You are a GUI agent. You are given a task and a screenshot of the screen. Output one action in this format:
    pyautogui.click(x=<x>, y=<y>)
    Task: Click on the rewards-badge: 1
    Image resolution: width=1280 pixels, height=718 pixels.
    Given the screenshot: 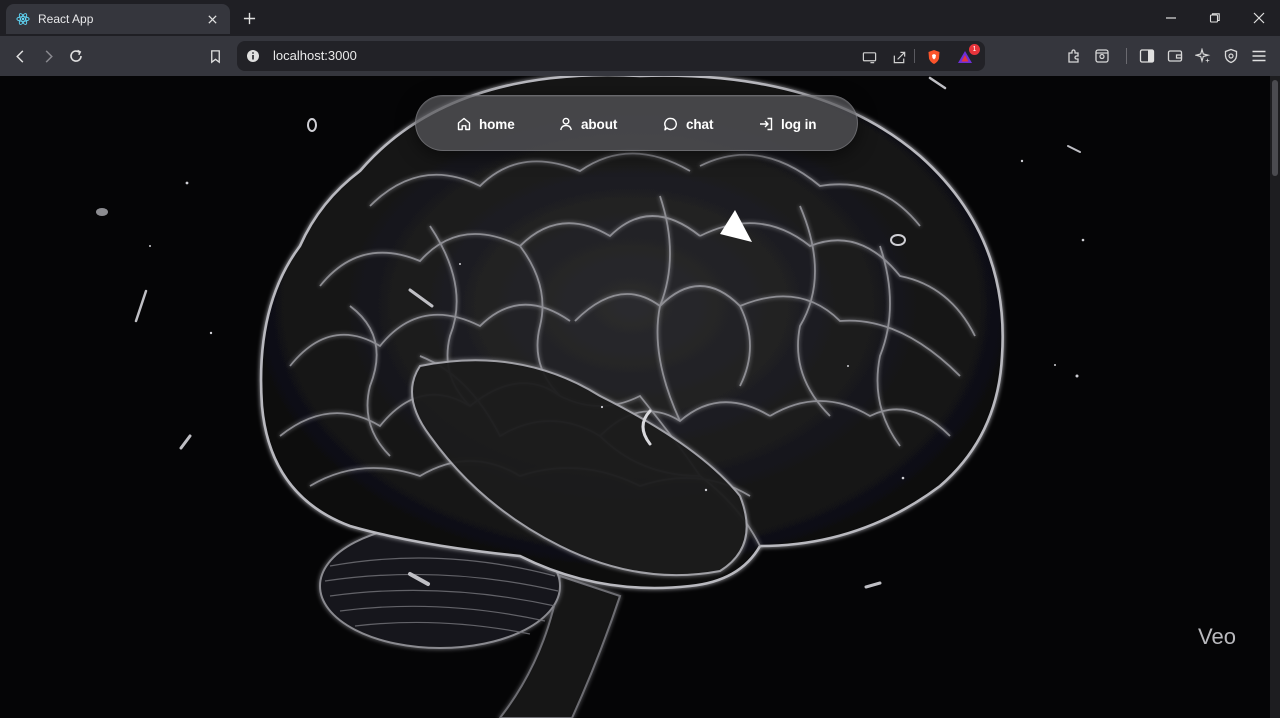 What is the action you would take?
    pyautogui.click(x=974, y=49)
    